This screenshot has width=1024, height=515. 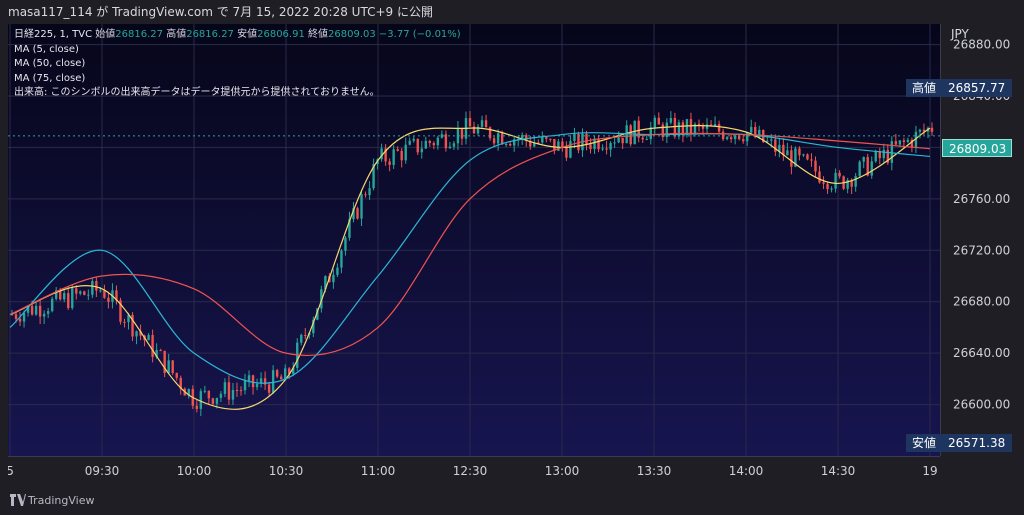 What do you see at coordinates (512, 500) in the screenshot?
I see `footer: TradingView` at bounding box center [512, 500].